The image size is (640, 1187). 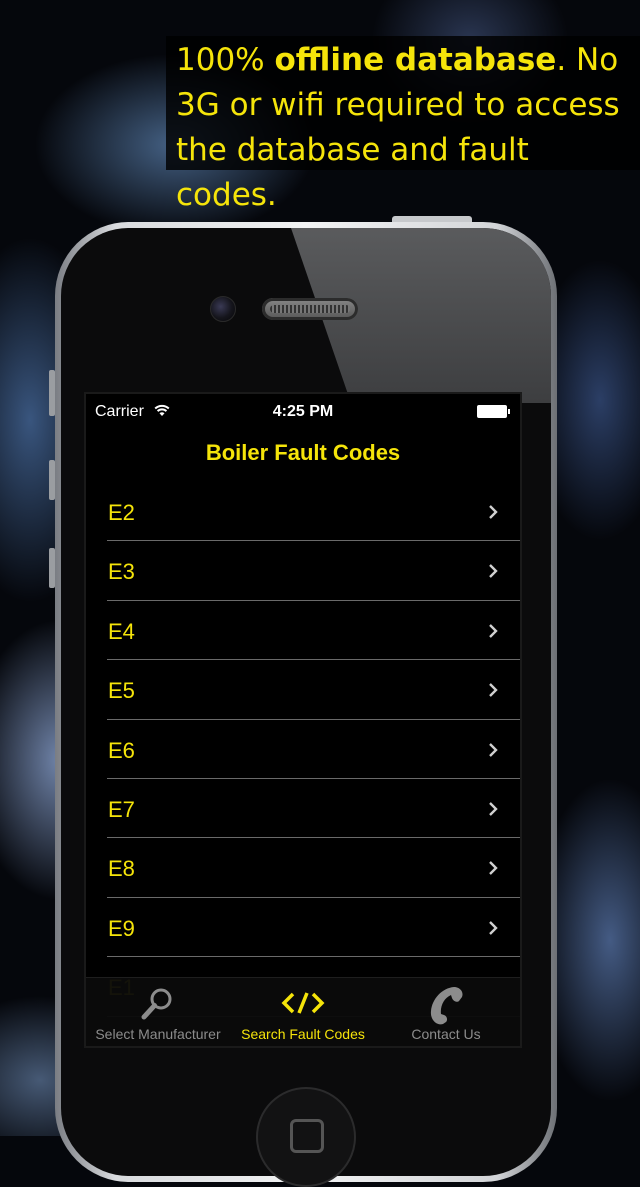 What do you see at coordinates (446, 1034) in the screenshot?
I see `tab-label: Contact Us` at bounding box center [446, 1034].